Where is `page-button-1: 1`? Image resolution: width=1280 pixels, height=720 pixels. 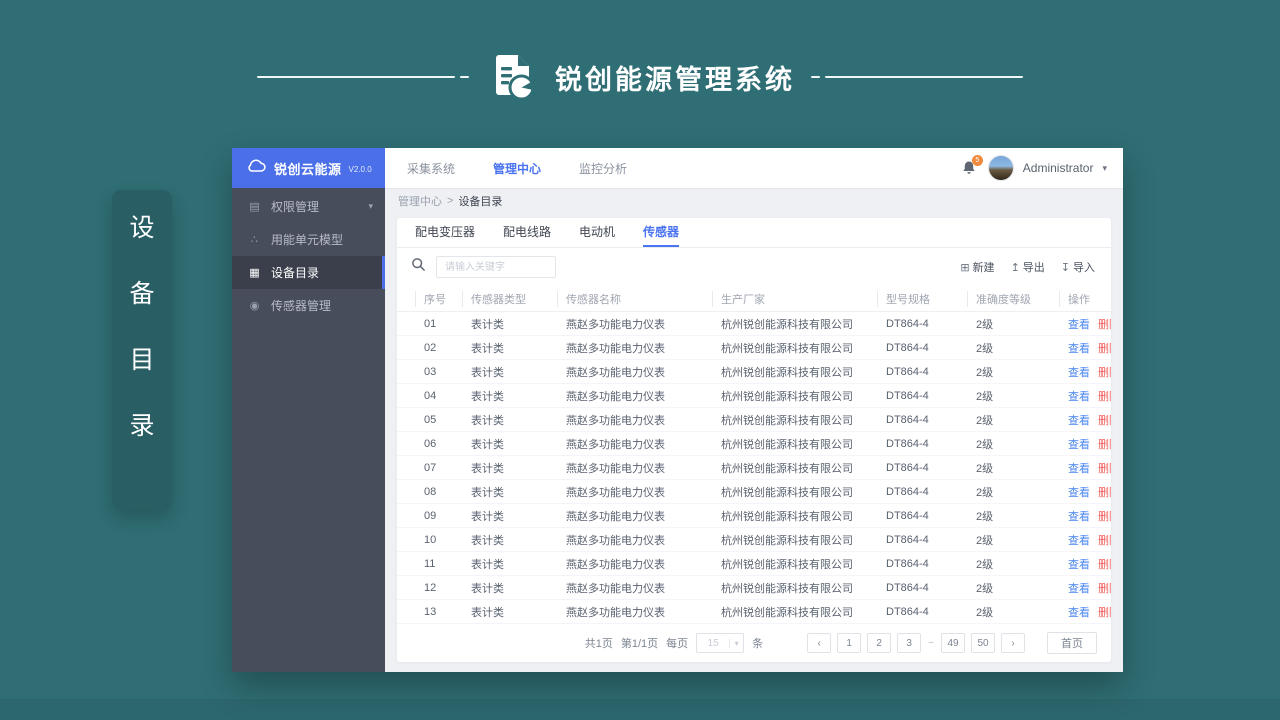
page-button-1: 1 is located at coordinates (849, 643).